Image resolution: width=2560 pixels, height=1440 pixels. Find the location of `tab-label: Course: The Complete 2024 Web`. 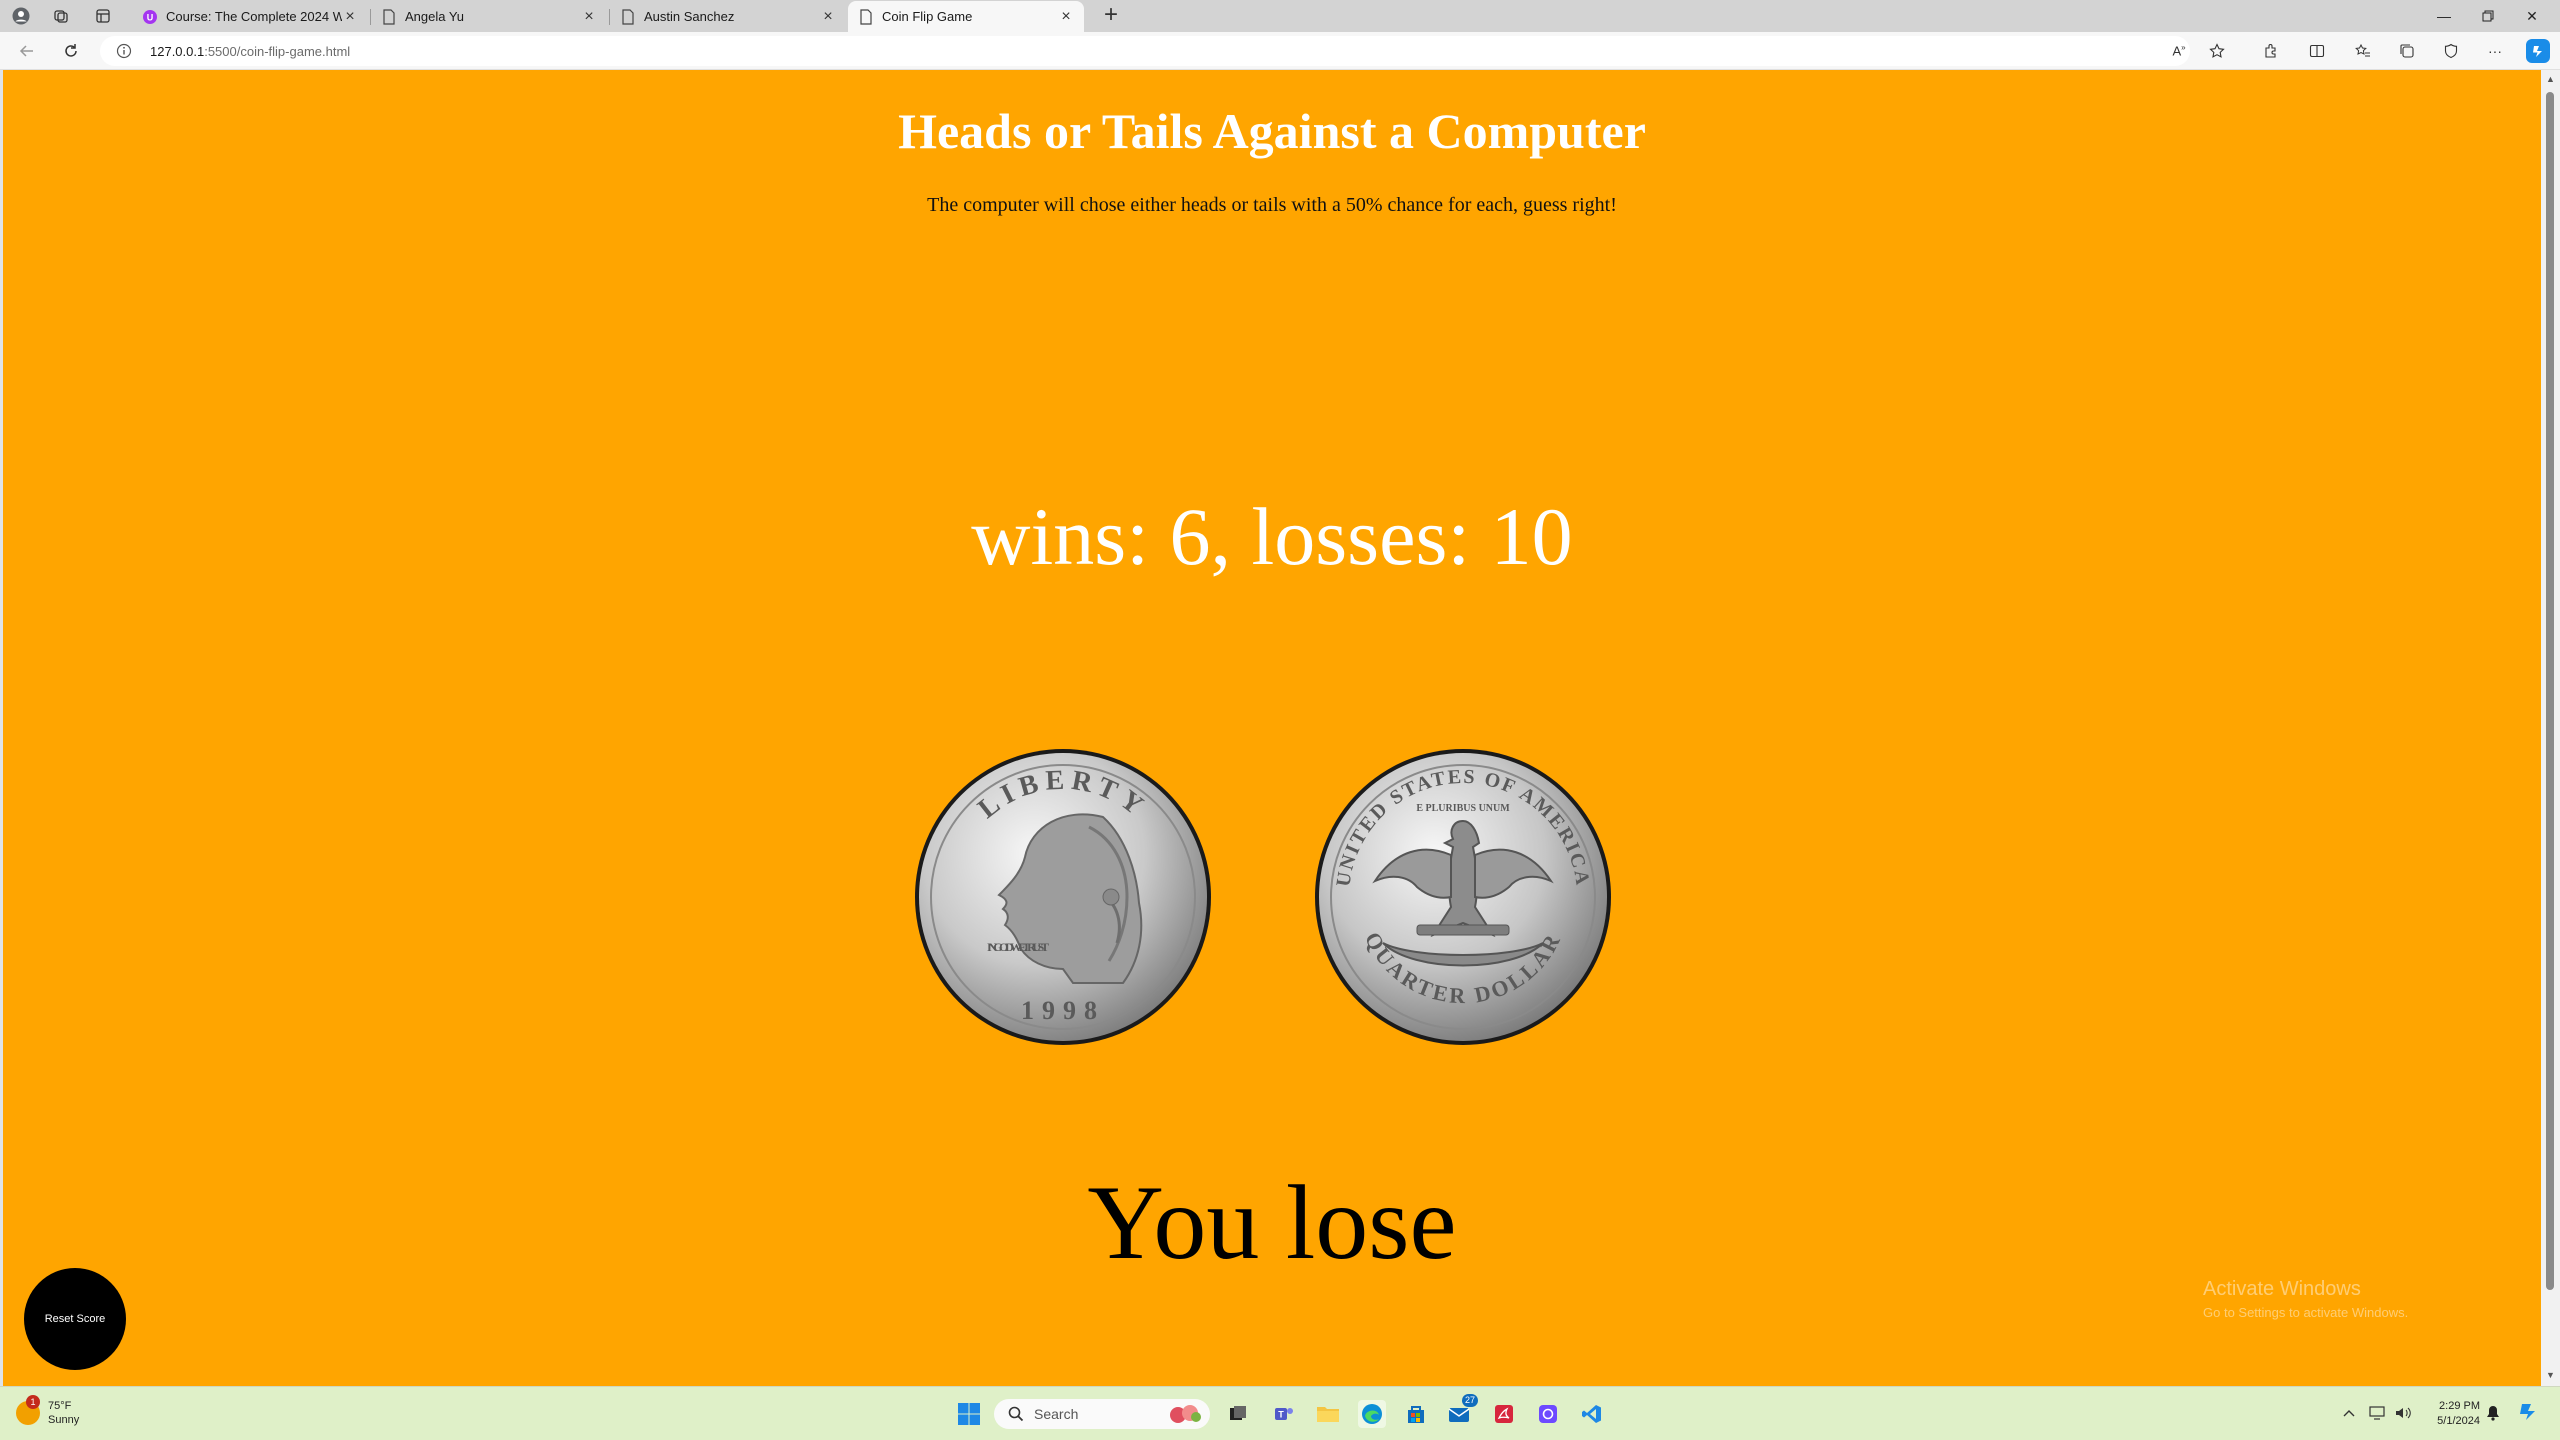

tab-label: Course: The Complete 2024 Web is located at coordinates (254, 16).